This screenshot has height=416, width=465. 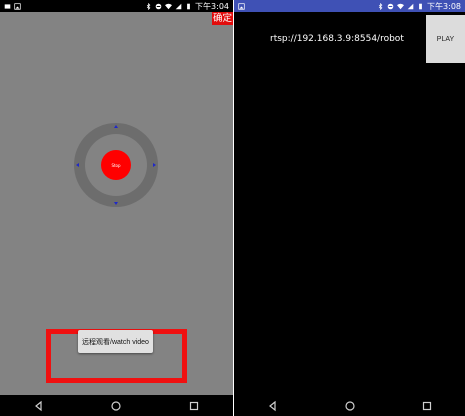 What do you see at coordinates (116, 126) in the screenshot?
I see `arrow-up-icon` at bounding box center [116, 126].